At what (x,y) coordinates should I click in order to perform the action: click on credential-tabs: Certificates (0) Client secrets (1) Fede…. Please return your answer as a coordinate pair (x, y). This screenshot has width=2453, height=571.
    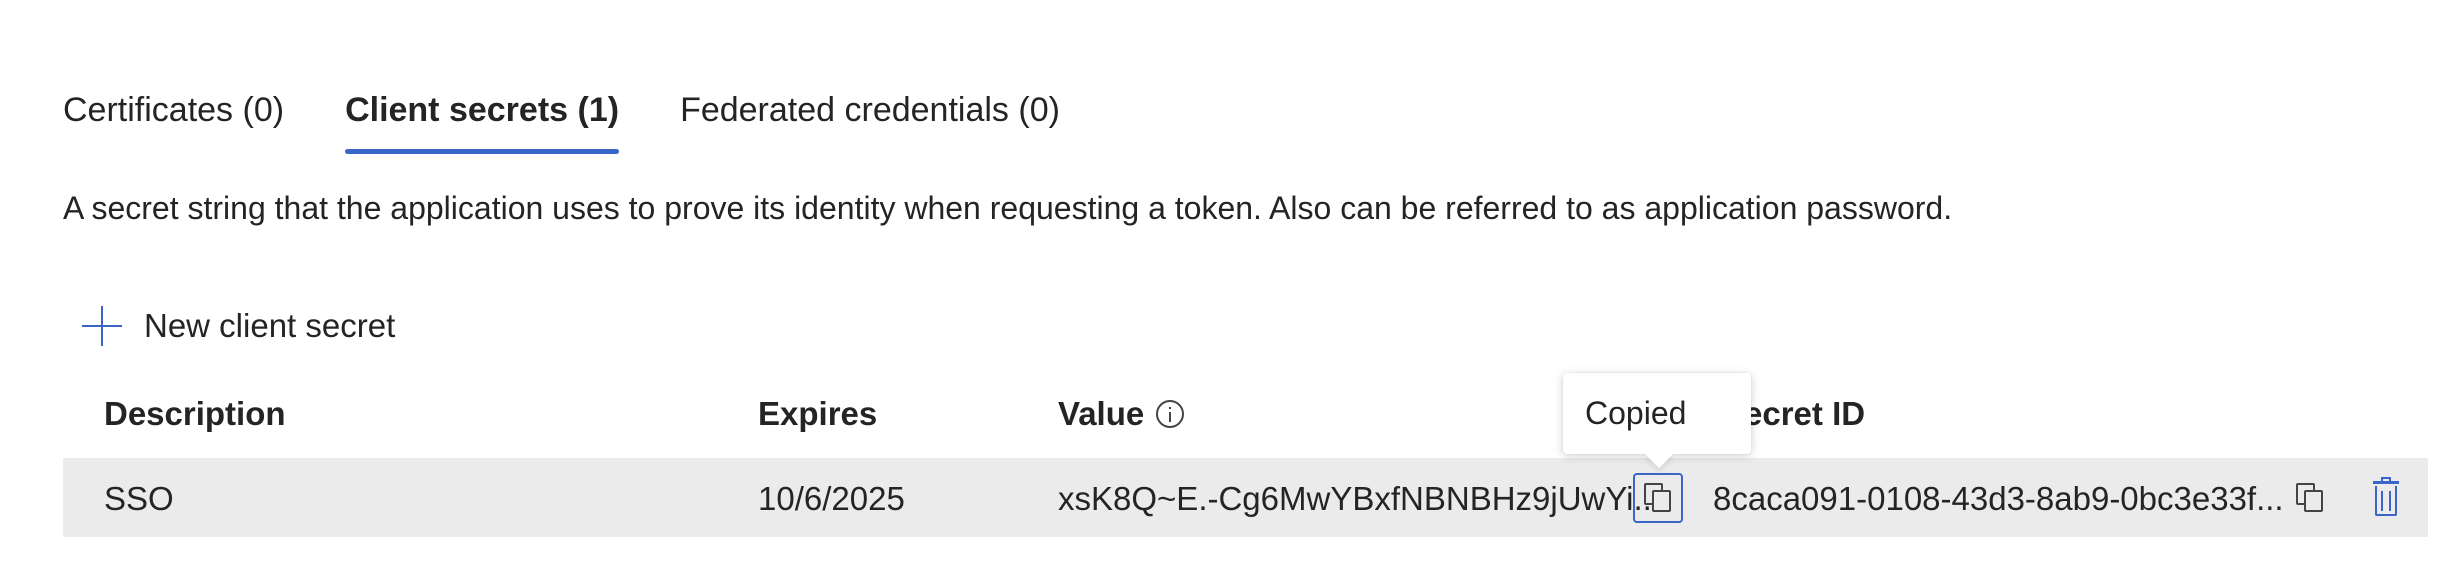
    Looking at the image, I should click on (561, 121).